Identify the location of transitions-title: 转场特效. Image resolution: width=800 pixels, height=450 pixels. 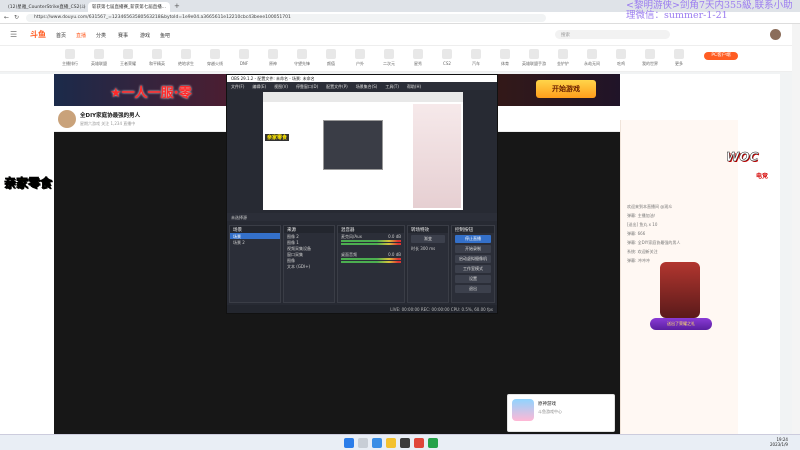
(428, 229).